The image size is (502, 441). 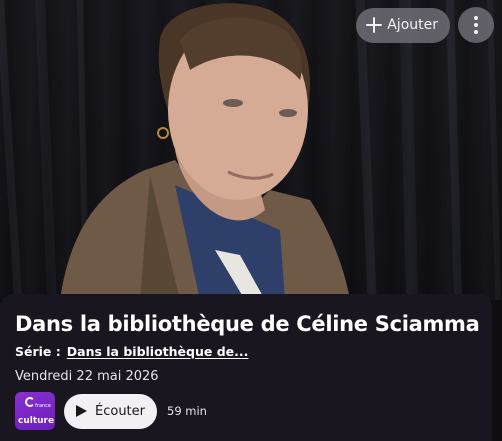 What do you see at coordinates (120, 411) in the screenshot?
I see `listen-button-label: Écouter` at bounding box center [120, 411].